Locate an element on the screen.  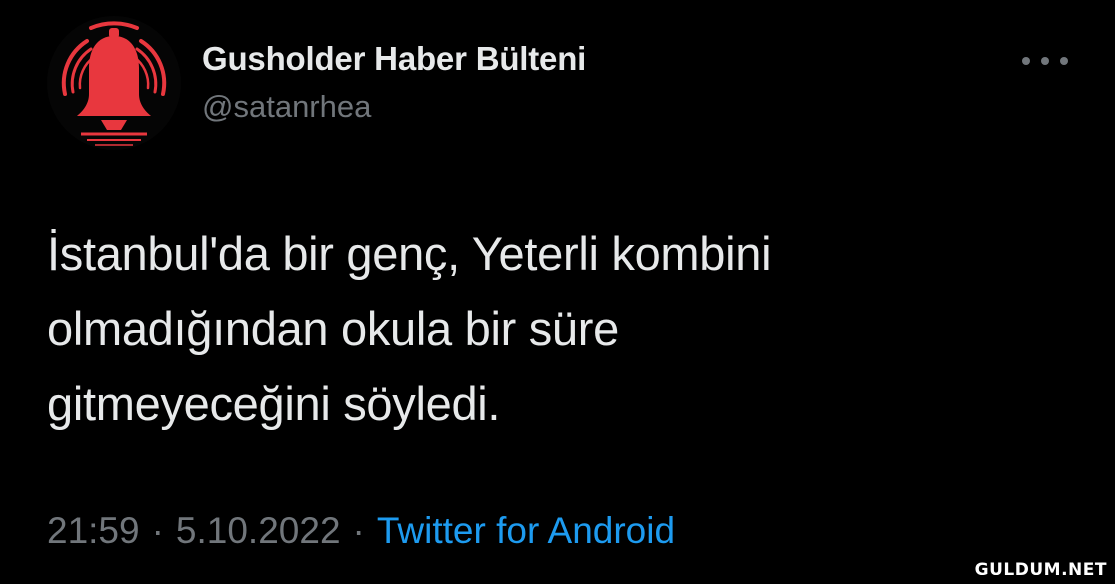
tweet-text-line: İstanbul'da bir genç, Yeterli kombini is located at coordinates (409, 253).